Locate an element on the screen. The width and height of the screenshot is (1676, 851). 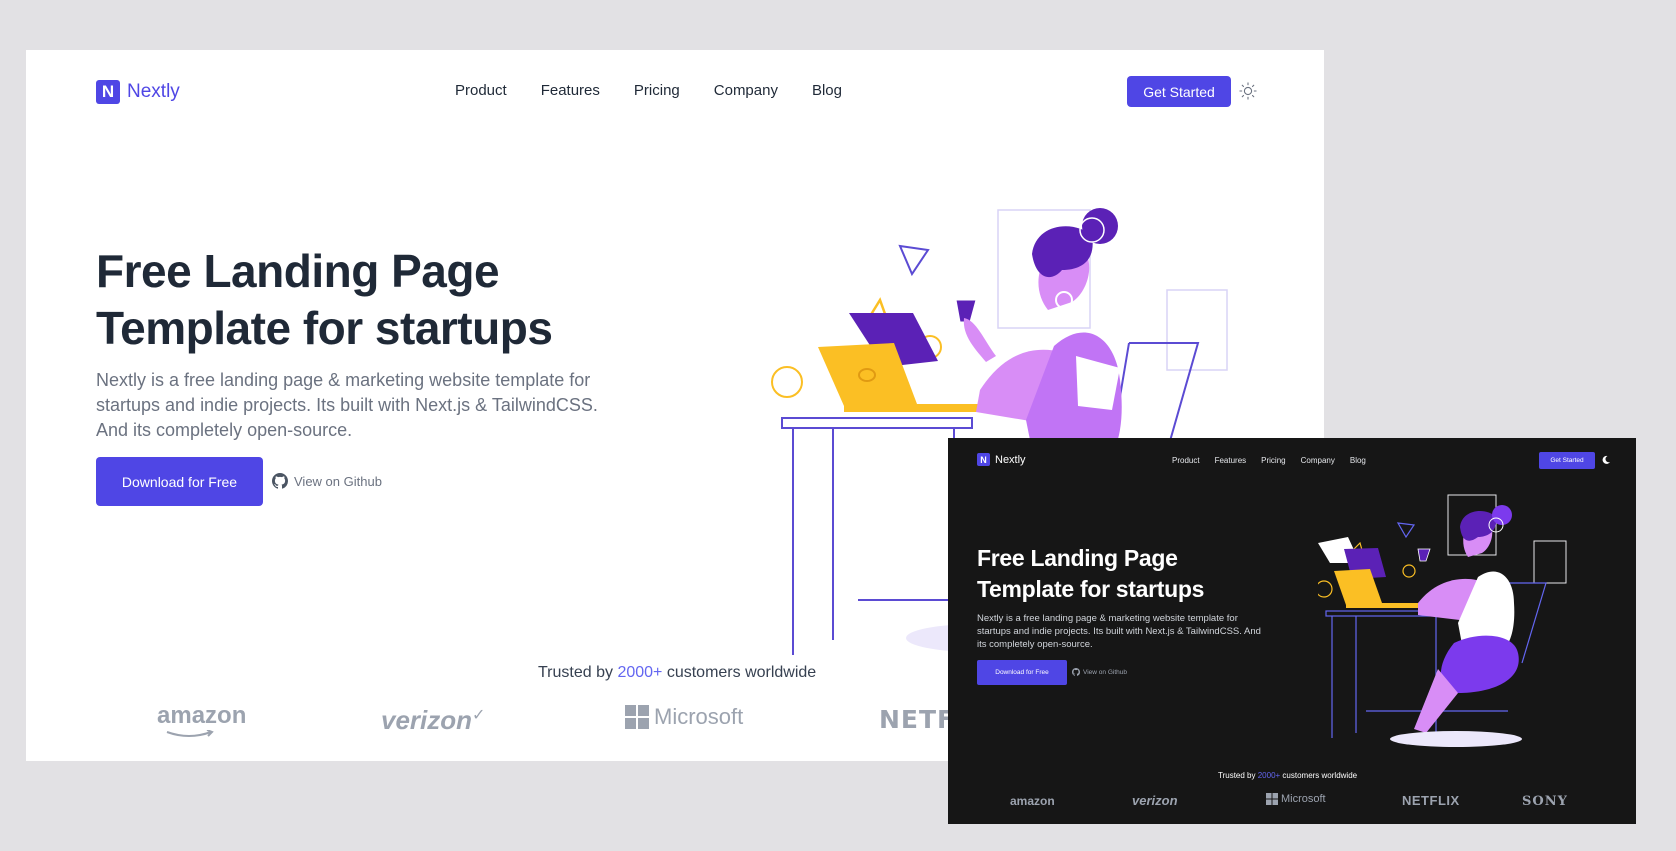
dark-nav-item-product: Product is located at coordinates (1186, 460).